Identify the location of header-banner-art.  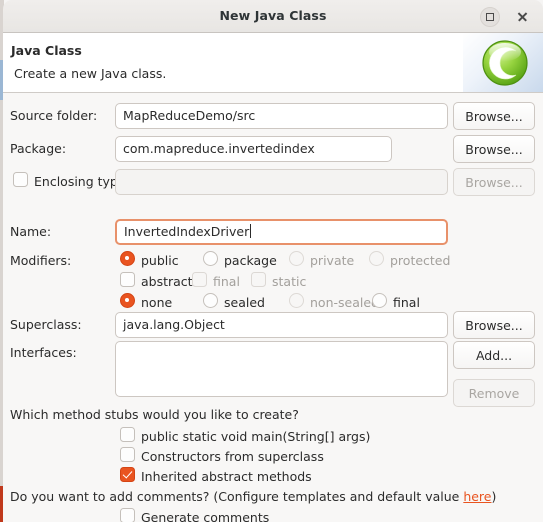
(503, 62).